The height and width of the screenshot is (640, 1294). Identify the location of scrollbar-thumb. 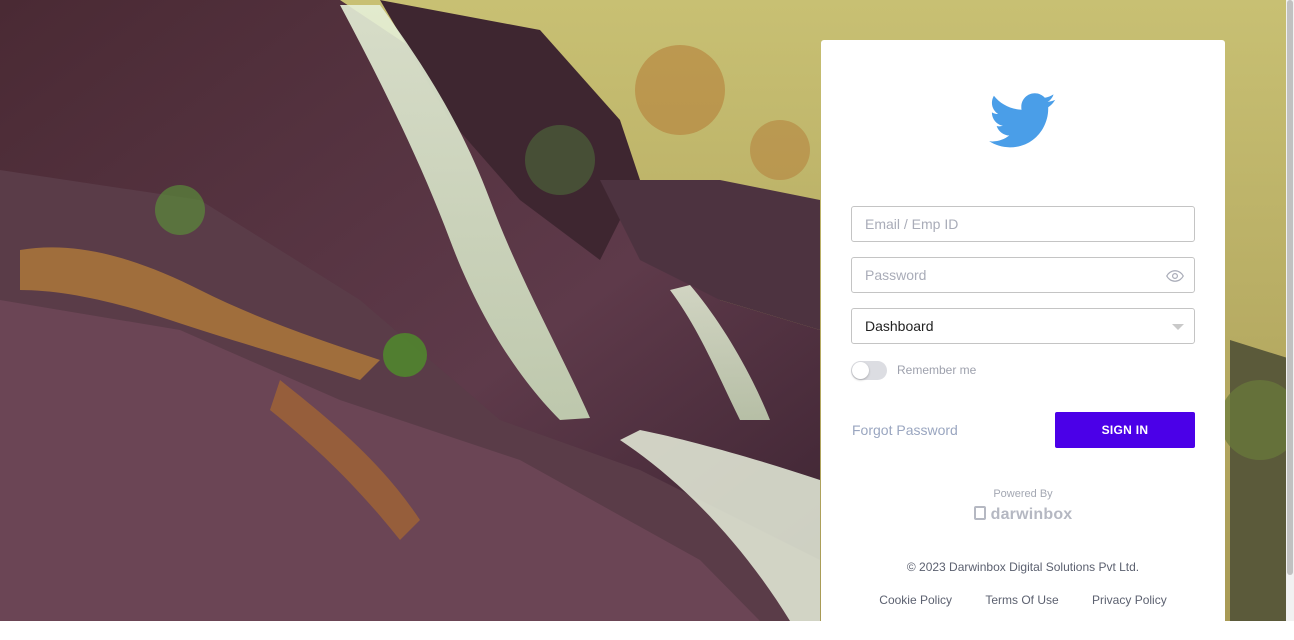
(1290, 287).